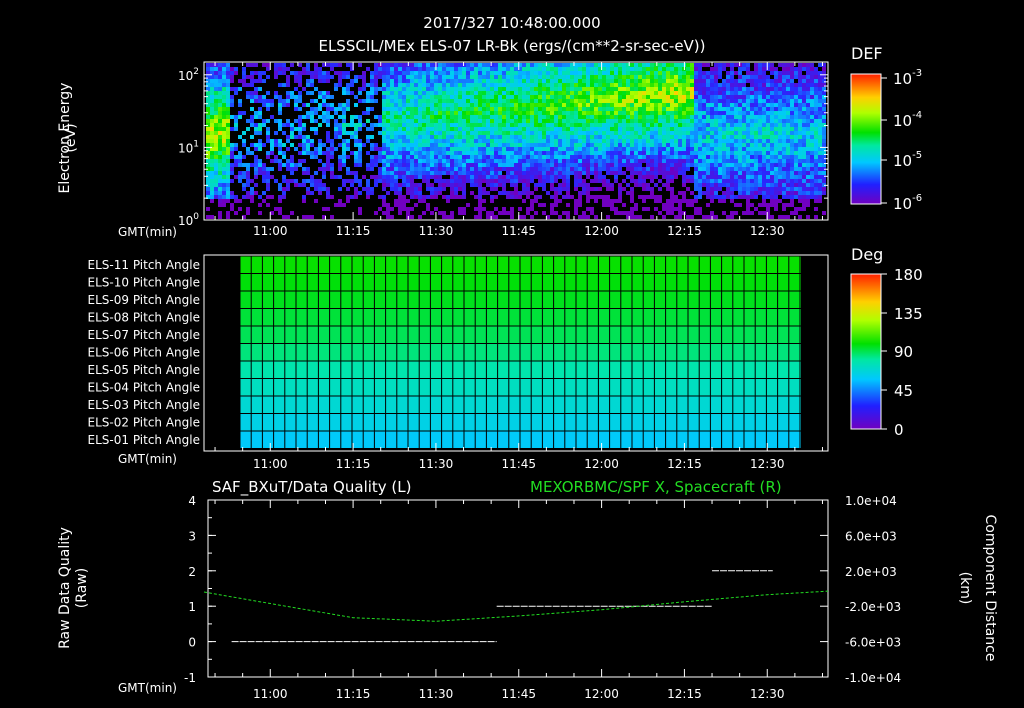 This screenshot has height=708, width=1024. What do you see at coordinates (144, 318) in the screenshot?
I see `pitch-row-label: ELS-08 Pitch Angle` at bounding box center [144, 318].